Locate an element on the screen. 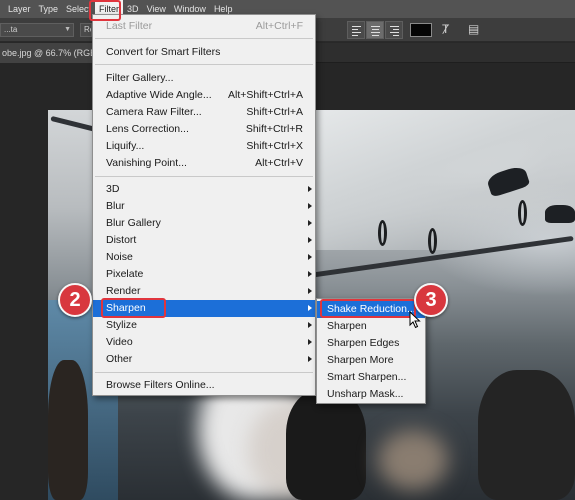 The height and width of the screenshot is (500, 575). chevron-down-icon: ▼ is located at coordinates (67, 29).